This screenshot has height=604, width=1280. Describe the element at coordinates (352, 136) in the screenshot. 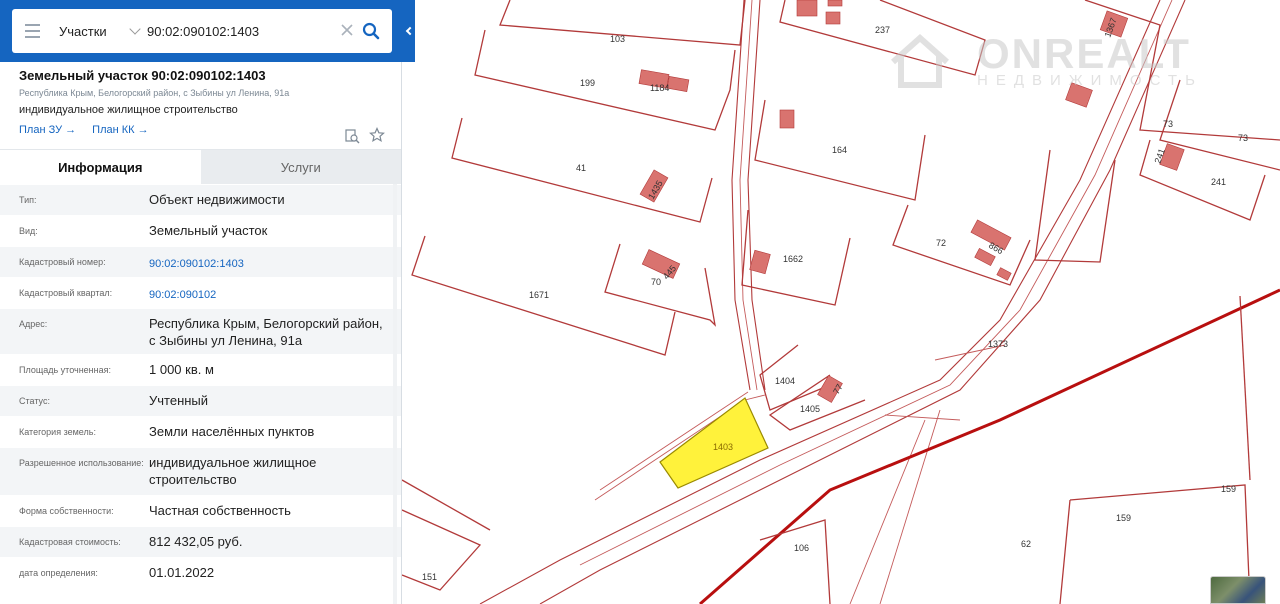

I see `document-search-icon` at that location.